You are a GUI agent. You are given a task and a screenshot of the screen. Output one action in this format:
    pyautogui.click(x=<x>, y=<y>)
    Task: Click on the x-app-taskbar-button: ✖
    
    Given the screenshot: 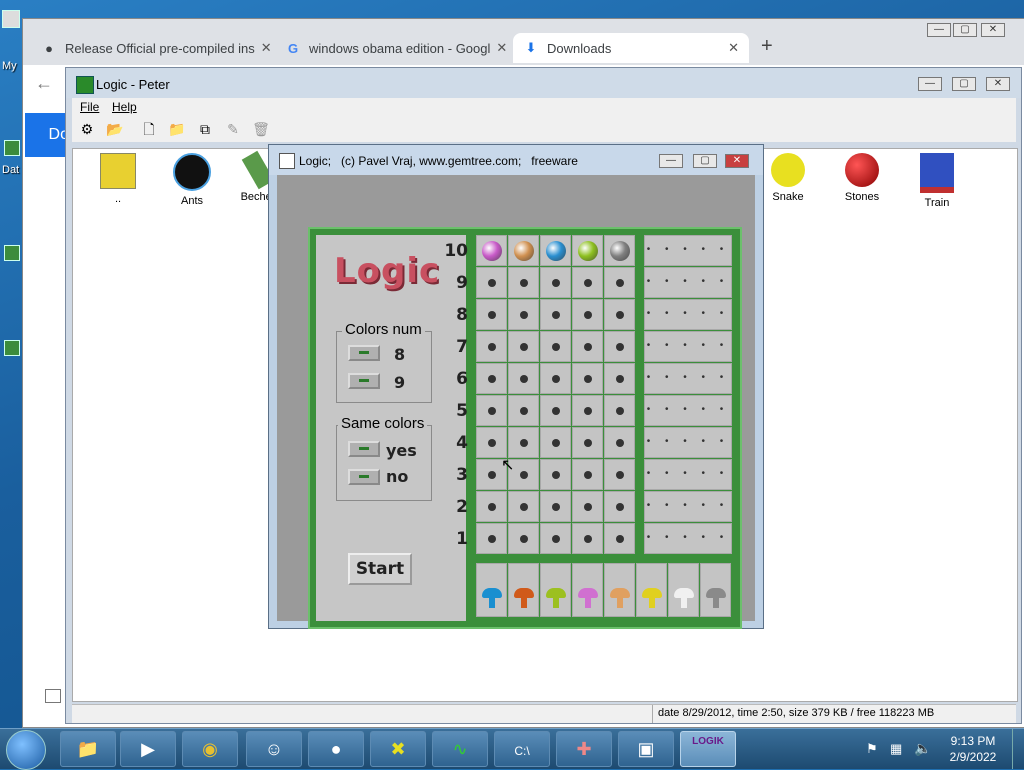 What is the action you would take?
    pyautogui.click(x=398, y=749)
    